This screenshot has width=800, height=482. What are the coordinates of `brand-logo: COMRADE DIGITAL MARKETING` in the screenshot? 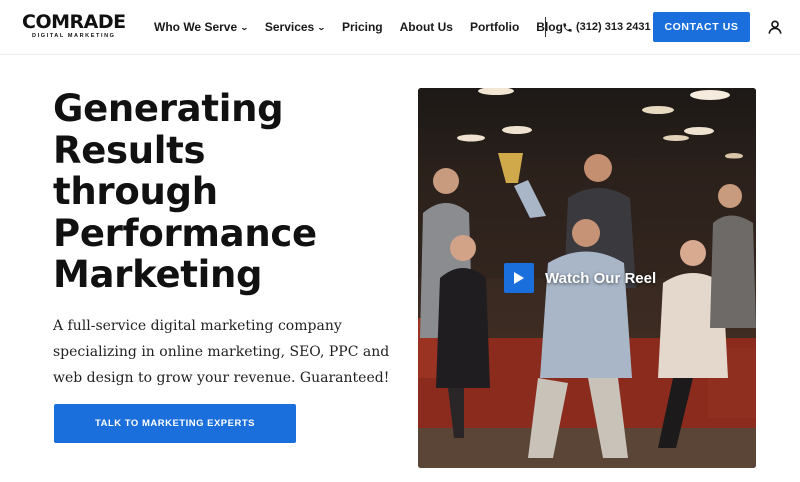 It's located at (74, 25).